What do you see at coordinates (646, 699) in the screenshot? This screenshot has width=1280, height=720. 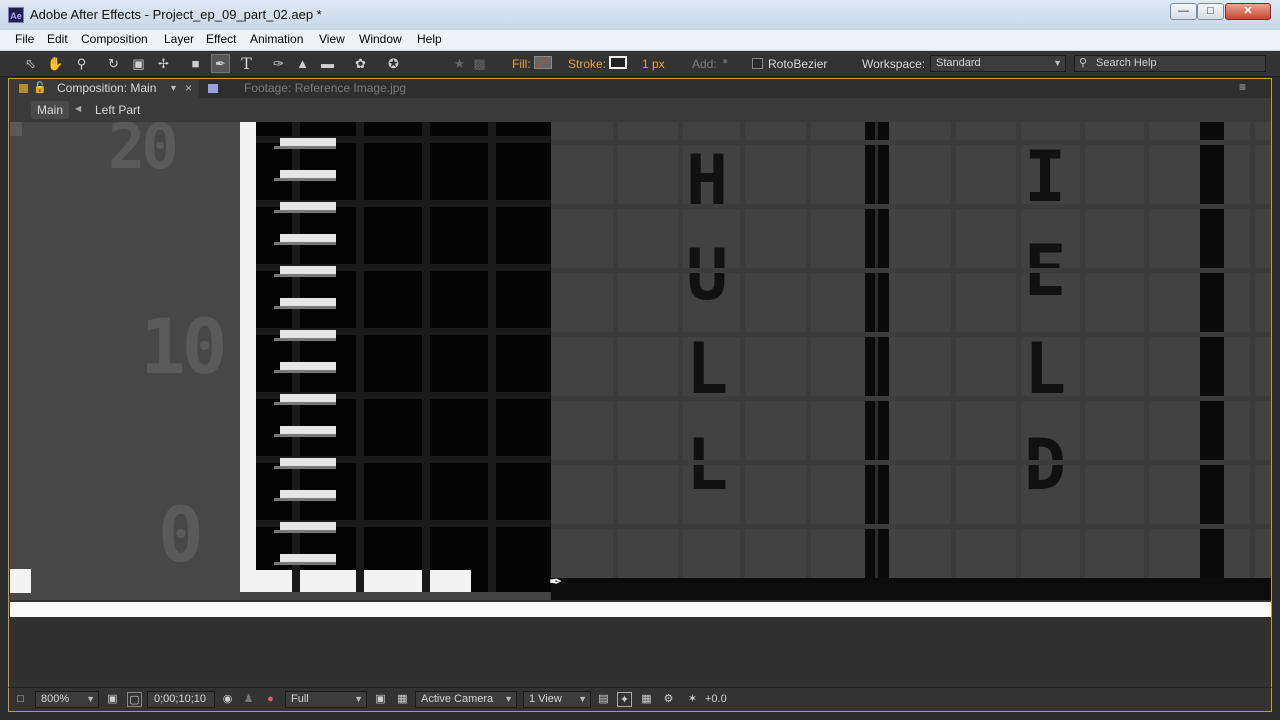 I see `timeline-icon: ▦` at bounding box center [646, 699].